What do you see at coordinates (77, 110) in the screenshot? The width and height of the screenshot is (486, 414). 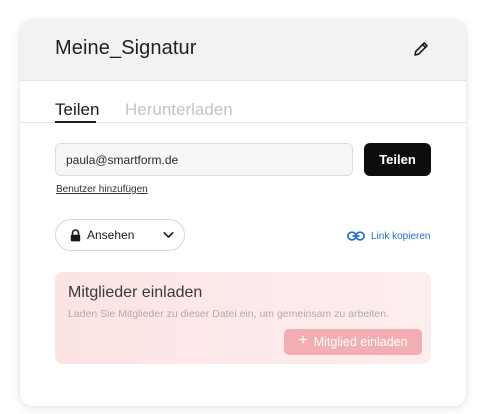 I see `tab-share: Teilen` at bounding box center [77, 110].